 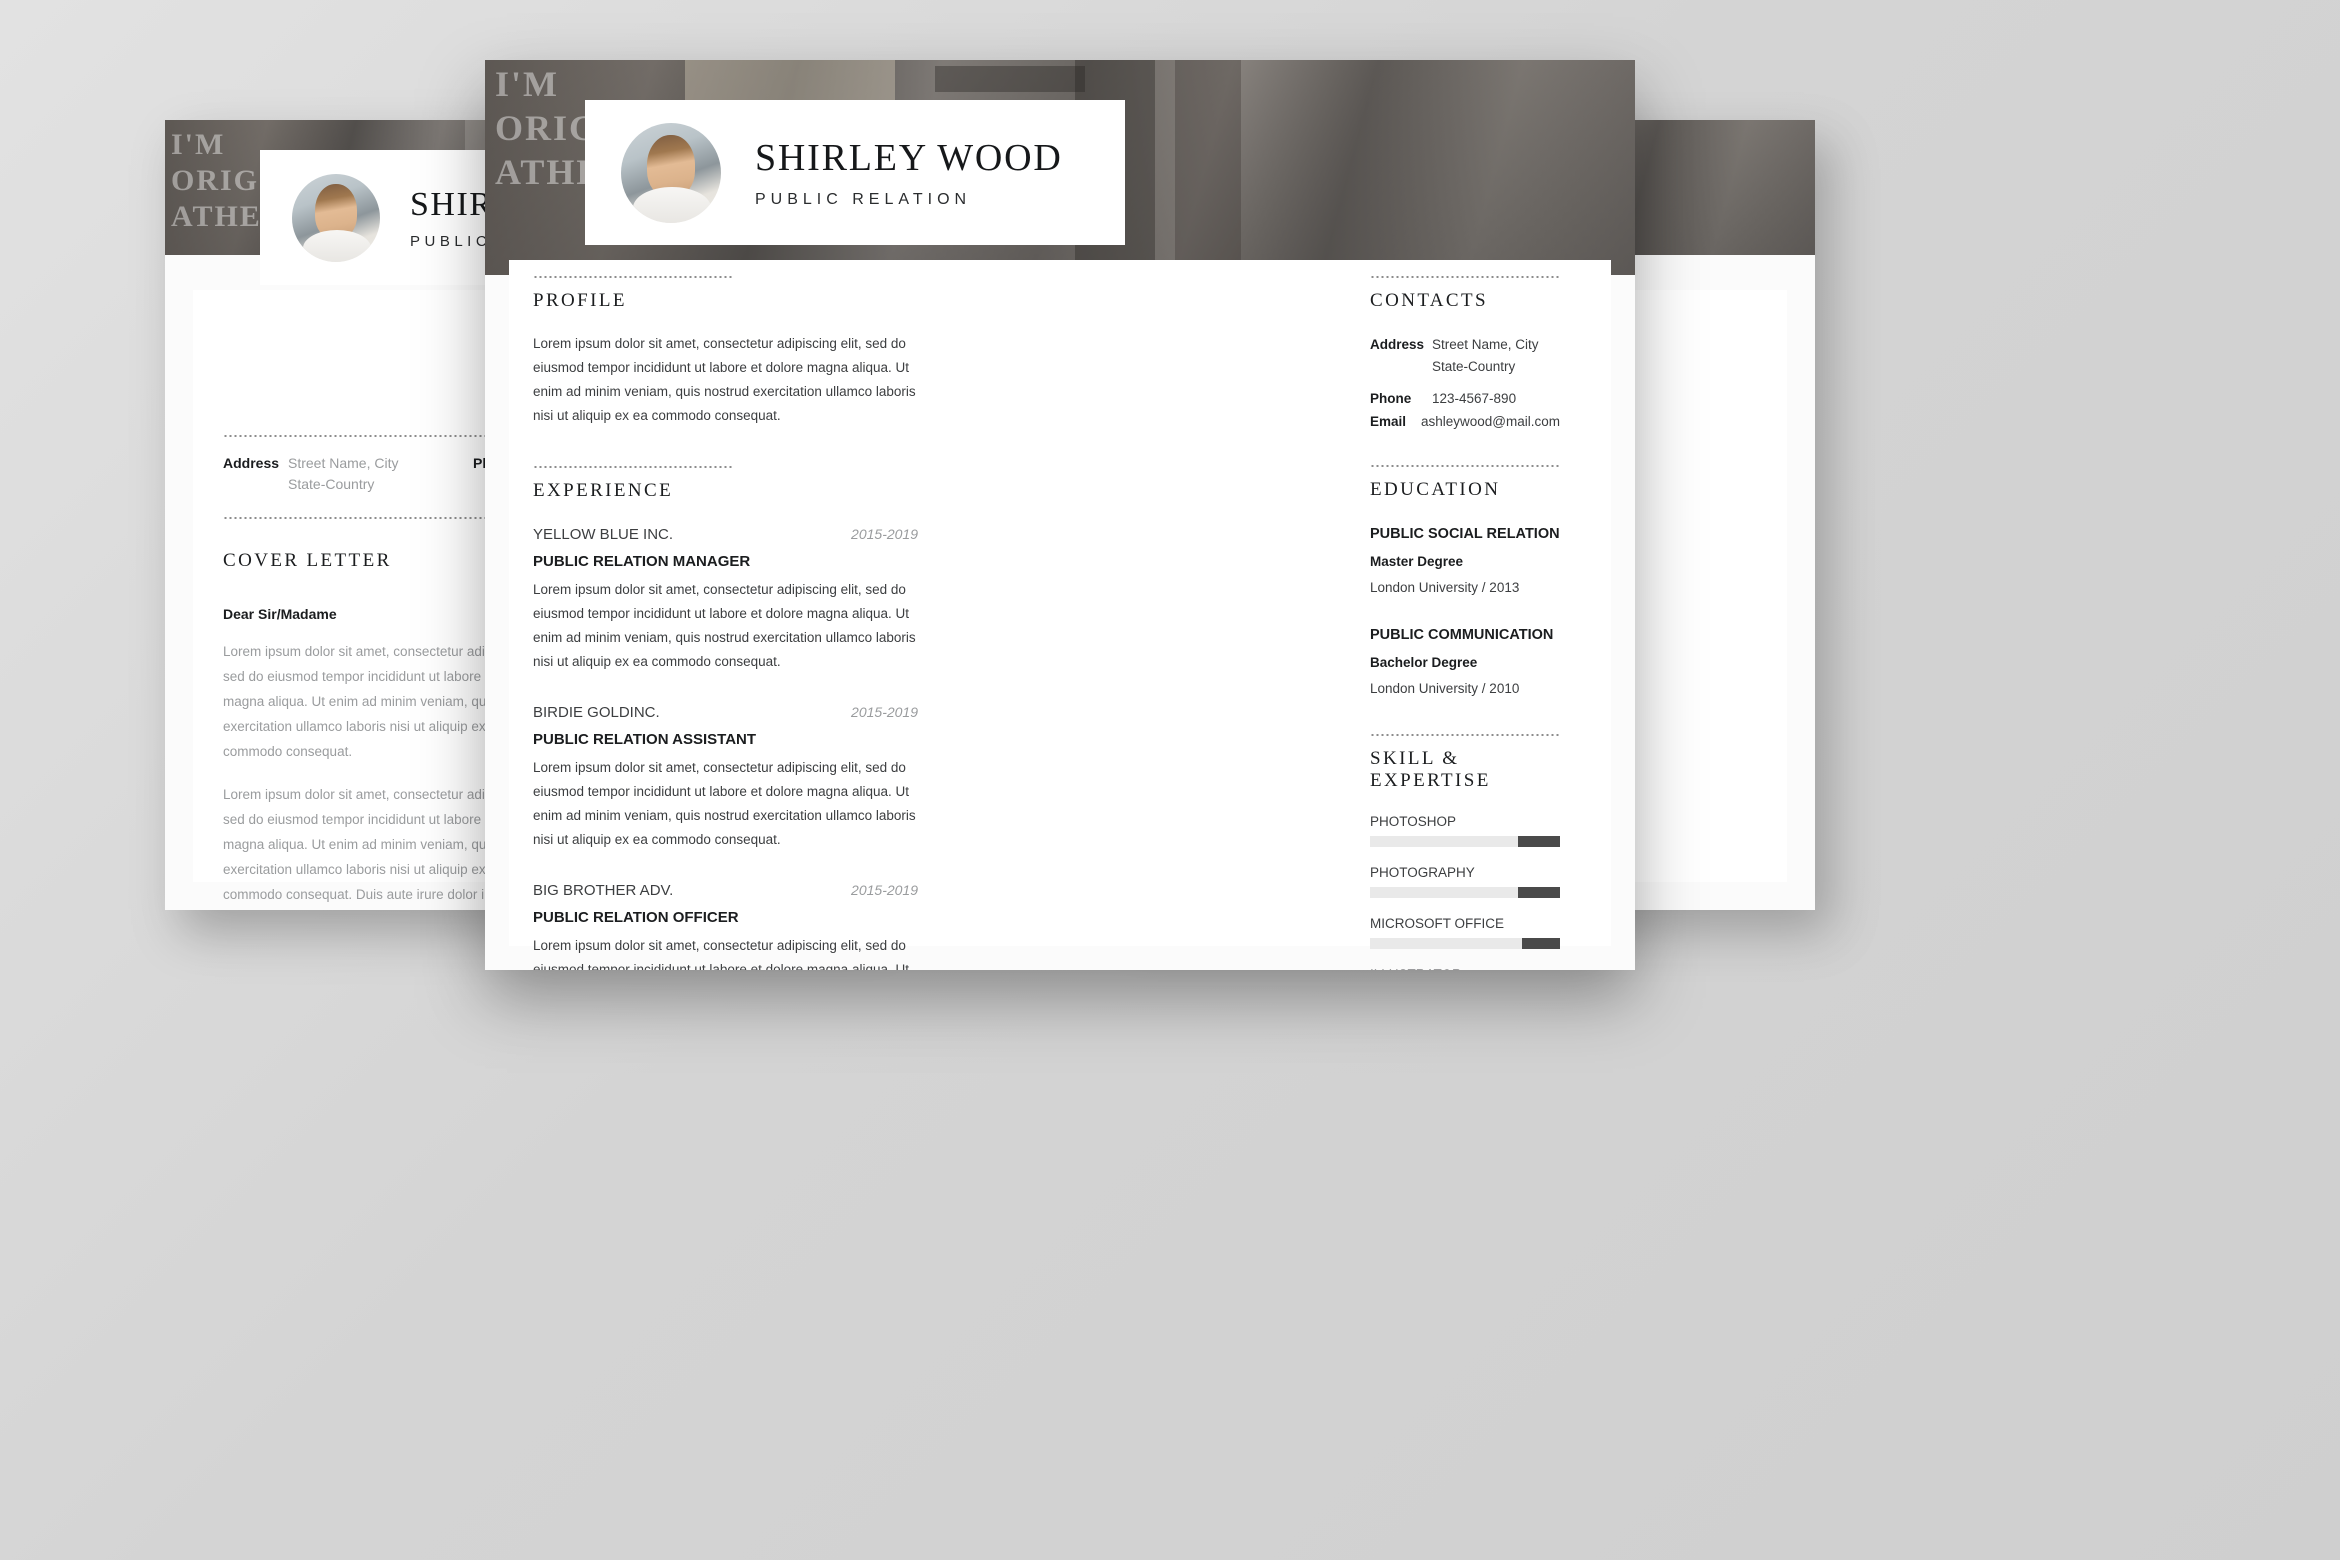 I want to click on experience-divider, so click(x=633, y=467).